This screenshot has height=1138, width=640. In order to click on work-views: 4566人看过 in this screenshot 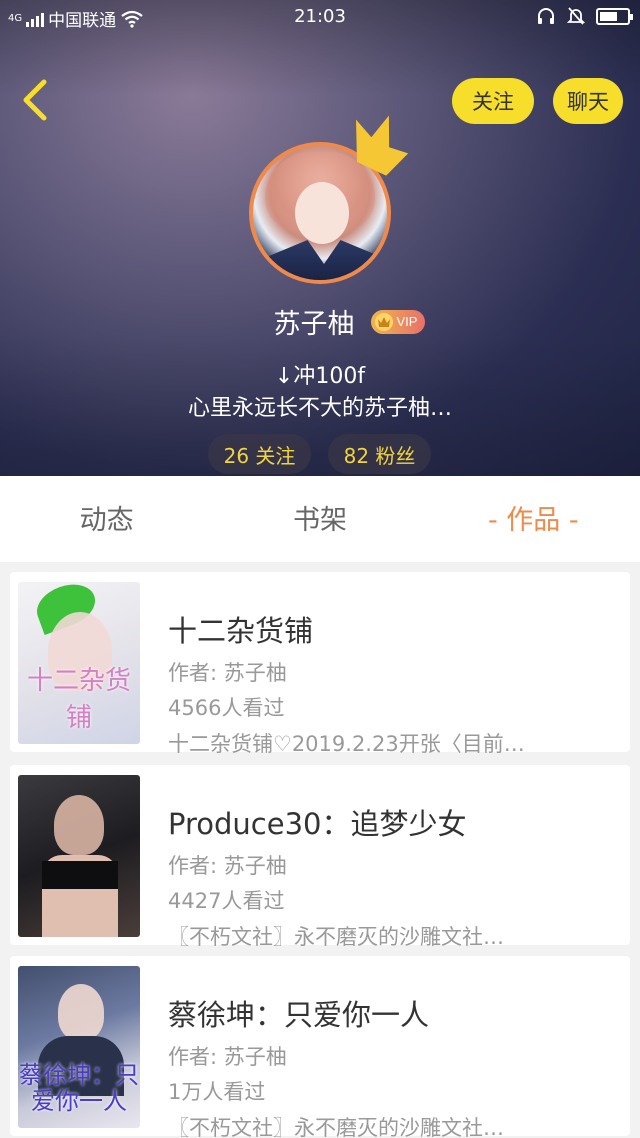, I will do `click(226, 708)`.